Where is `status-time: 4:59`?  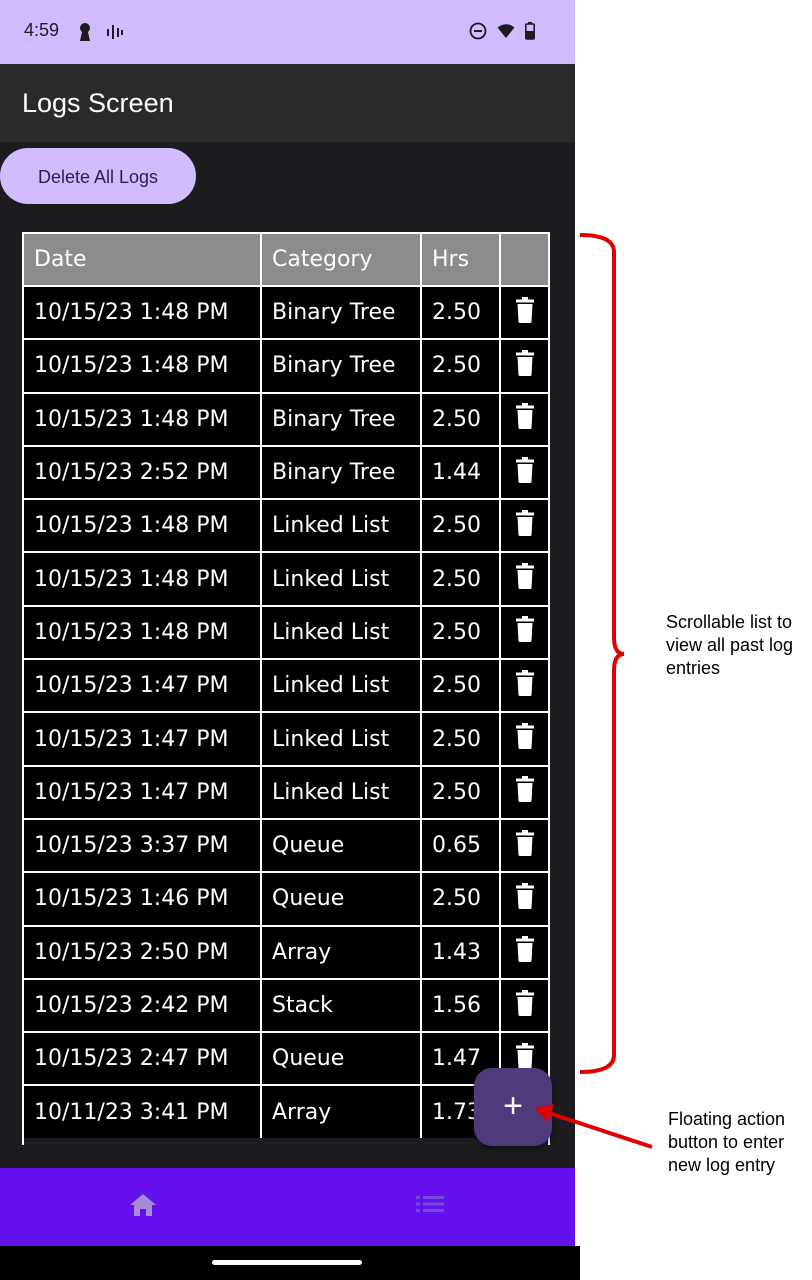 status-time: 4:59 is located at coordinates (42, 30).